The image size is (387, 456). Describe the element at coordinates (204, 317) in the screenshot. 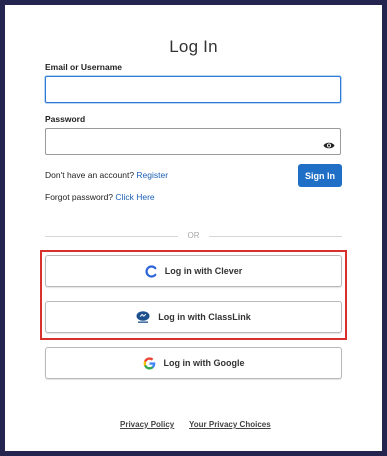

I see `classlink-login-label: Log in with ClassLink` at that location.